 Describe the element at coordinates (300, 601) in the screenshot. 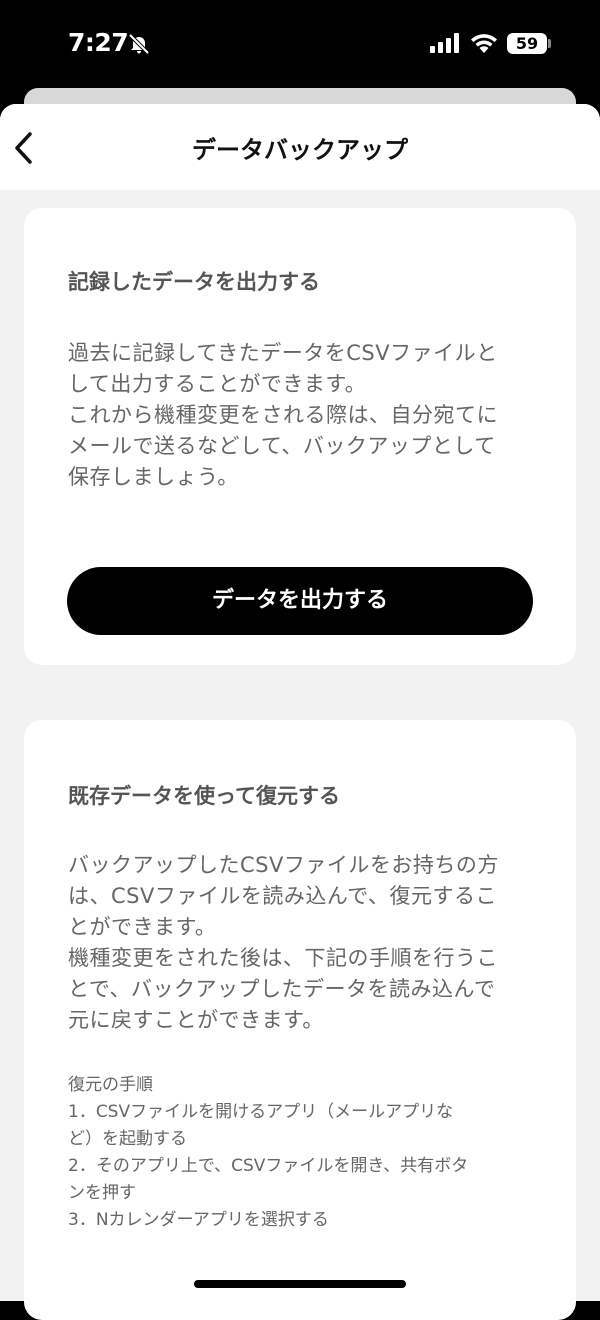

I see `export-data-button: データを出力する` at that location.